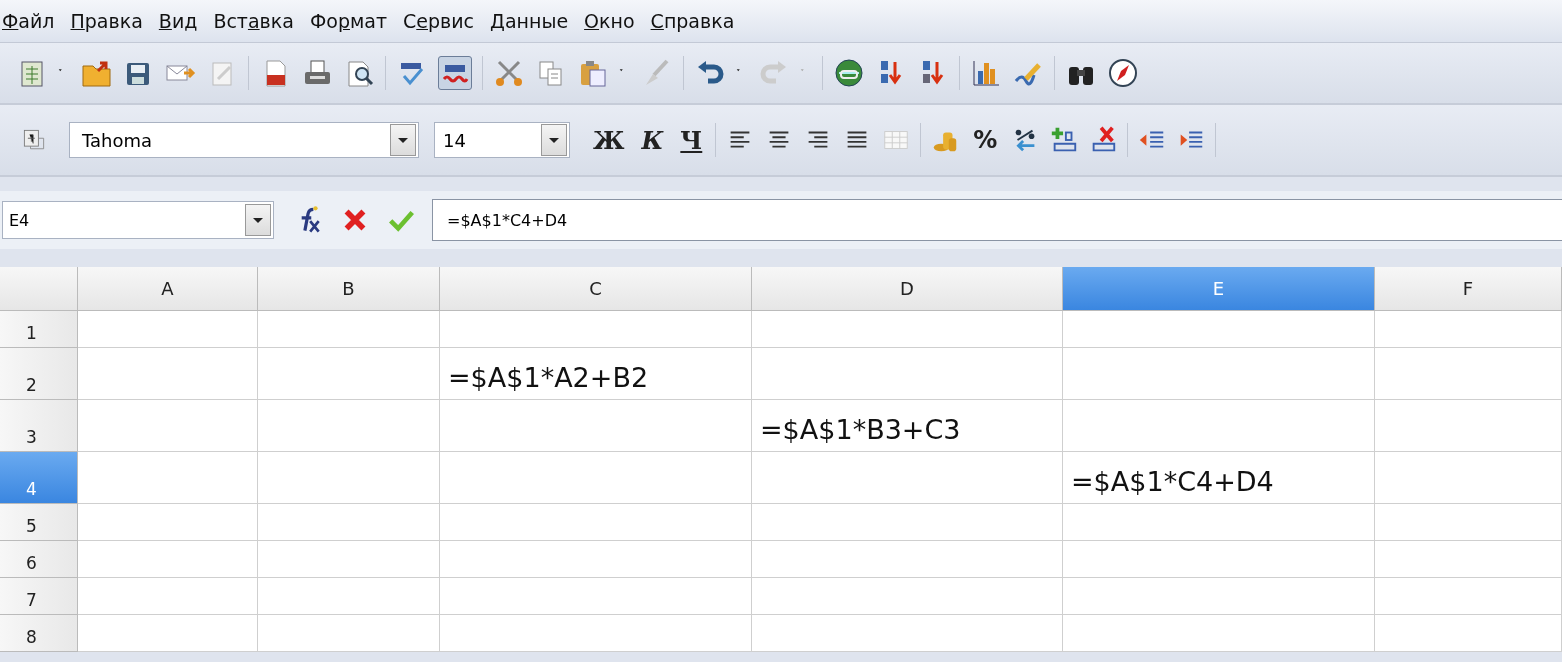 This screenshot has height=662, width=1562. I want to click on row-header: 1, so click(39, 329).